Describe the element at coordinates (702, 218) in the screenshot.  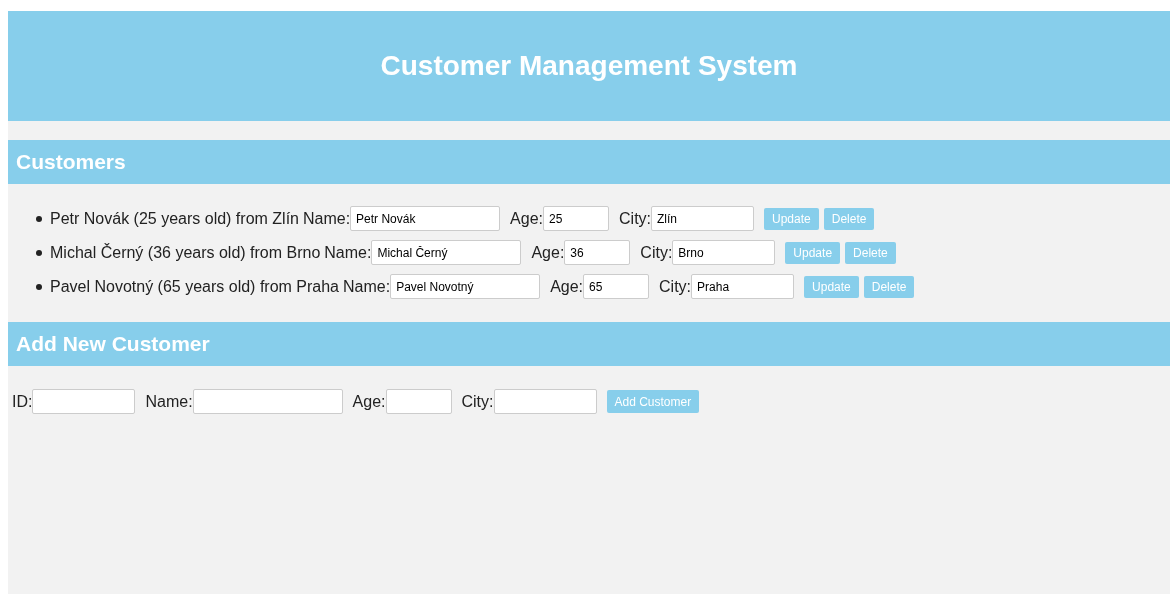
I see `input-field: Zlín` at that location.